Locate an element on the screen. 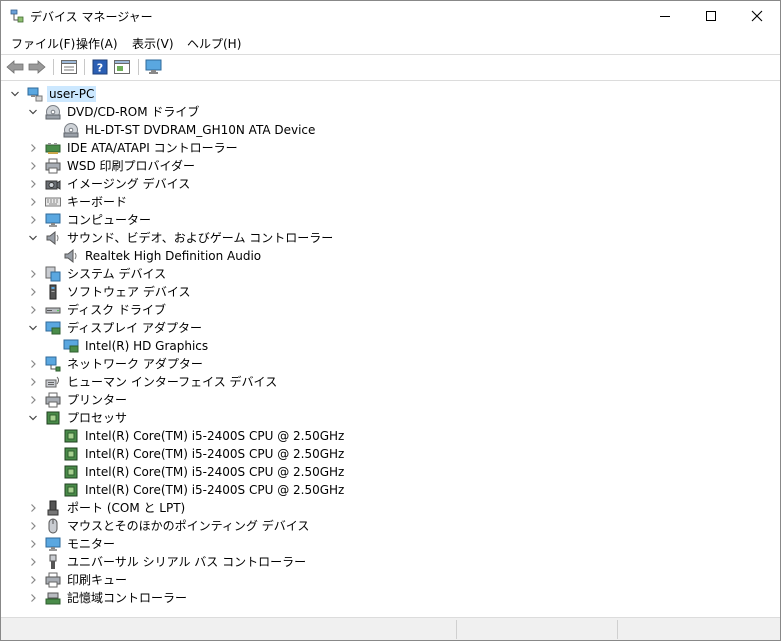 The width and height of the screenshot is (781, 641). device-category: IDE ATA/ATAPI コントローラー is located at coordinates (133, 148).